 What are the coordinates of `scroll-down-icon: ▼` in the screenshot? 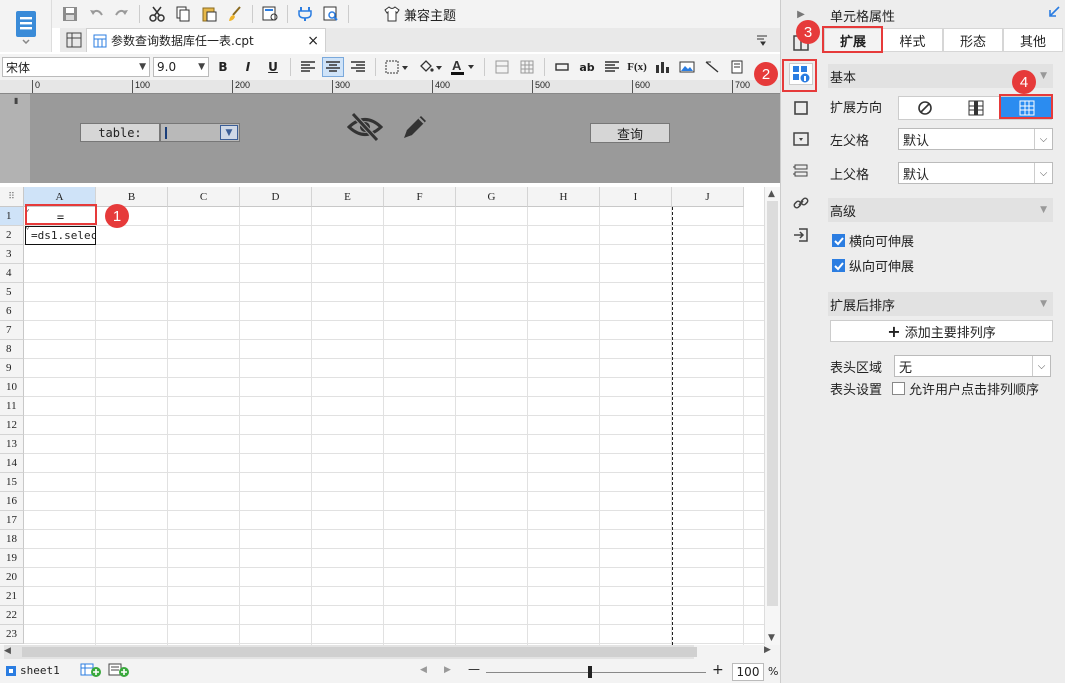 It's located at (771, 638).